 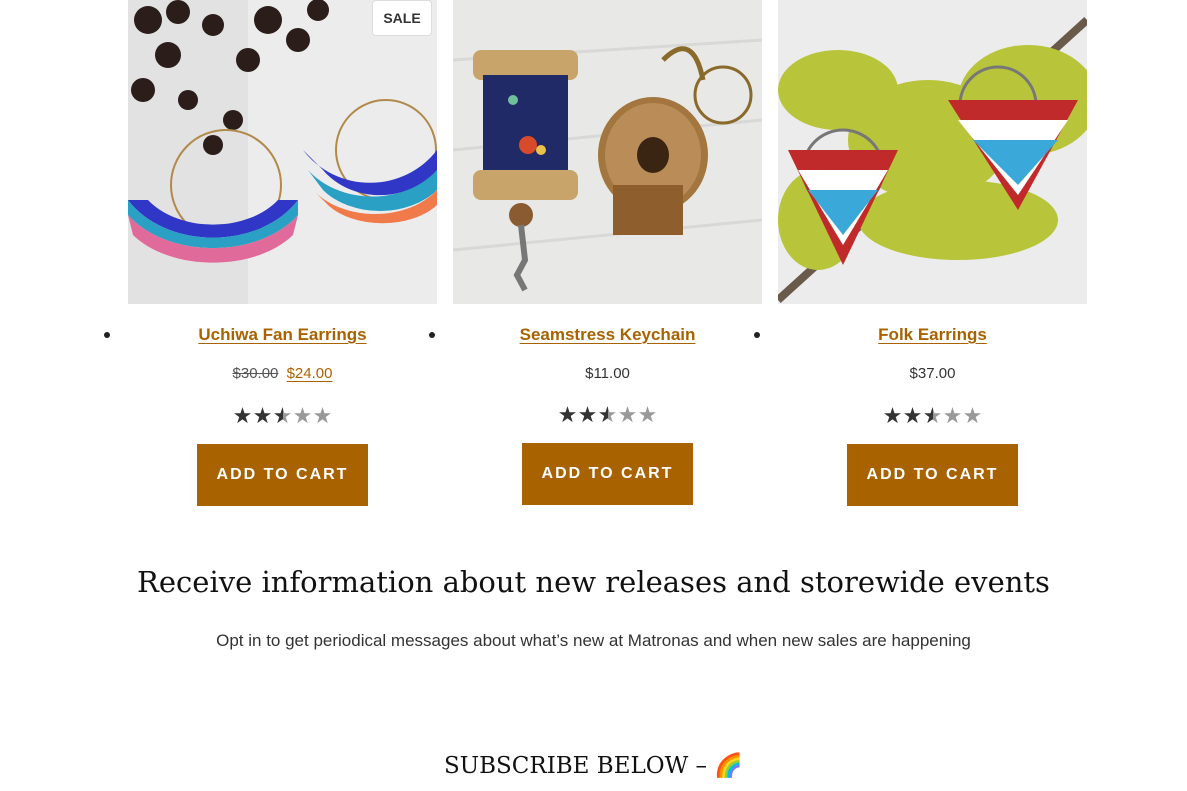 What do you see at coordinates (593, 766) in the screenshot?
I see `subscribe-heading: SUBSCRIBE BELOW – 🌈` at bounding box center [593, 766].